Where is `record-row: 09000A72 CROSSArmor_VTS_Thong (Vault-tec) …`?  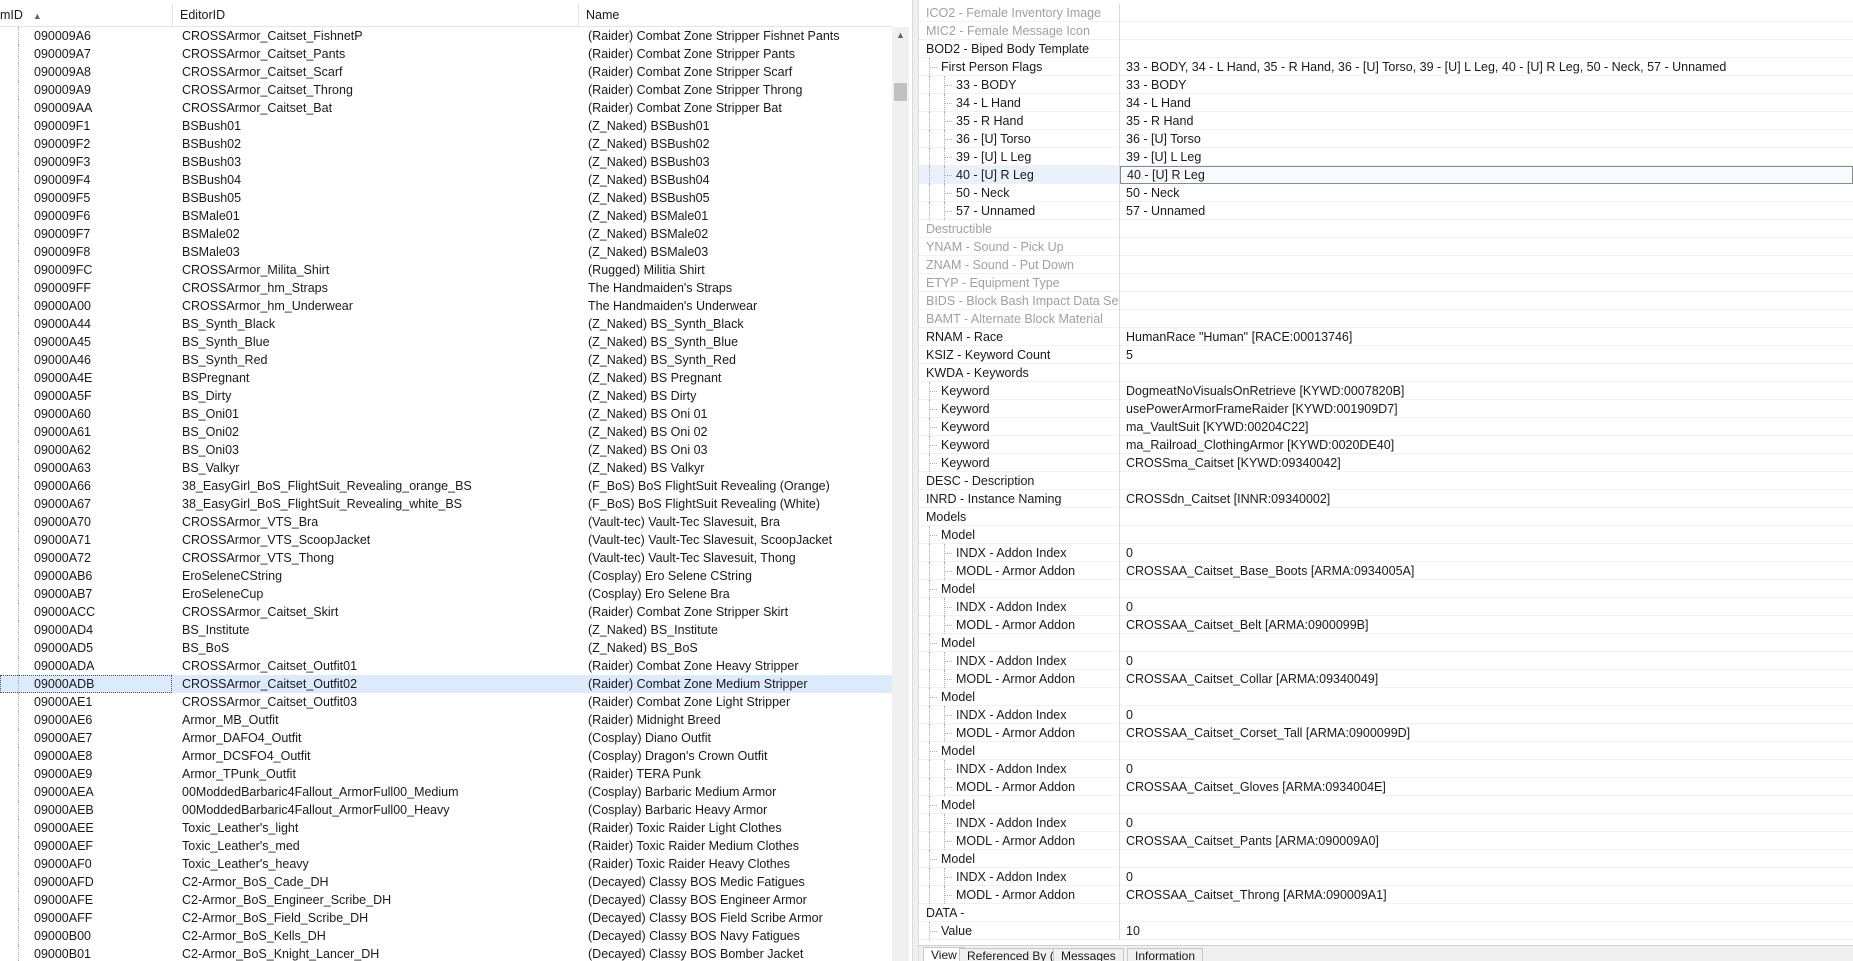
record-row: 09000A72 CROSSArmor_VTS_Thong (Vault-tec) … is located at coordinates (446, 558).